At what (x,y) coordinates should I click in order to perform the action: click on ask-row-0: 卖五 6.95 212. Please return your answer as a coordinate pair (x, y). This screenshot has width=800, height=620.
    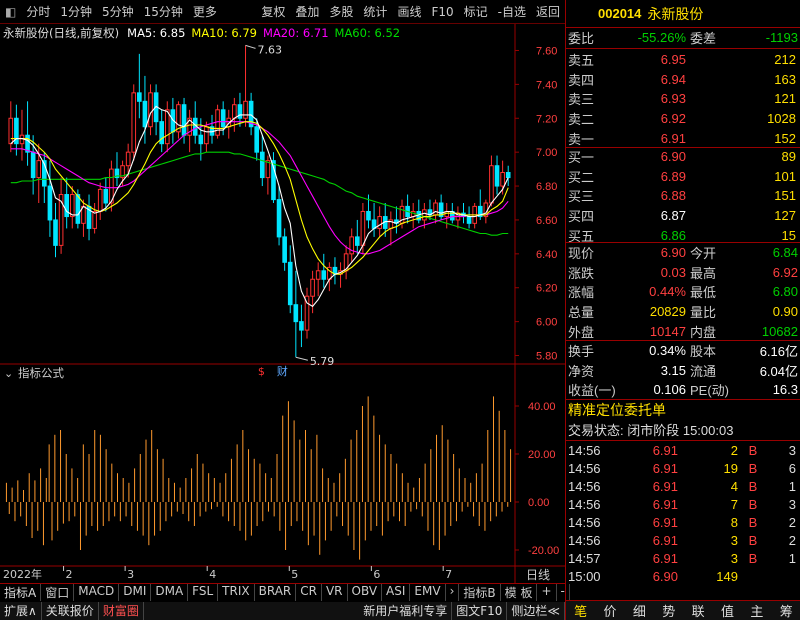
    Looking at the image, I should click on (683, 60).